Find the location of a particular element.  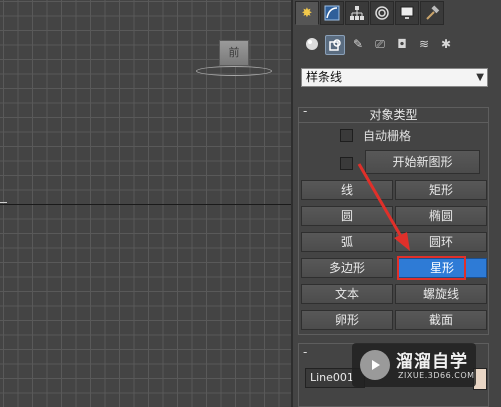

viewcube: 前 is located at coordinates (234, 53).